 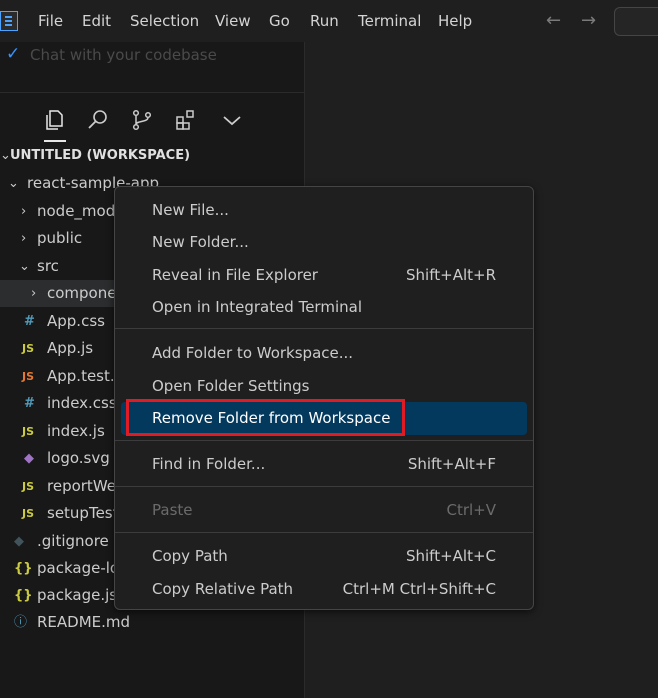 What do you see at coordinates (324, 589) in the screenshot?
I see `menu-item-copy-relative-path: Copy Relative Path Ctrl+M Ctrl+Shift+C` at bounding box center [324, 589].